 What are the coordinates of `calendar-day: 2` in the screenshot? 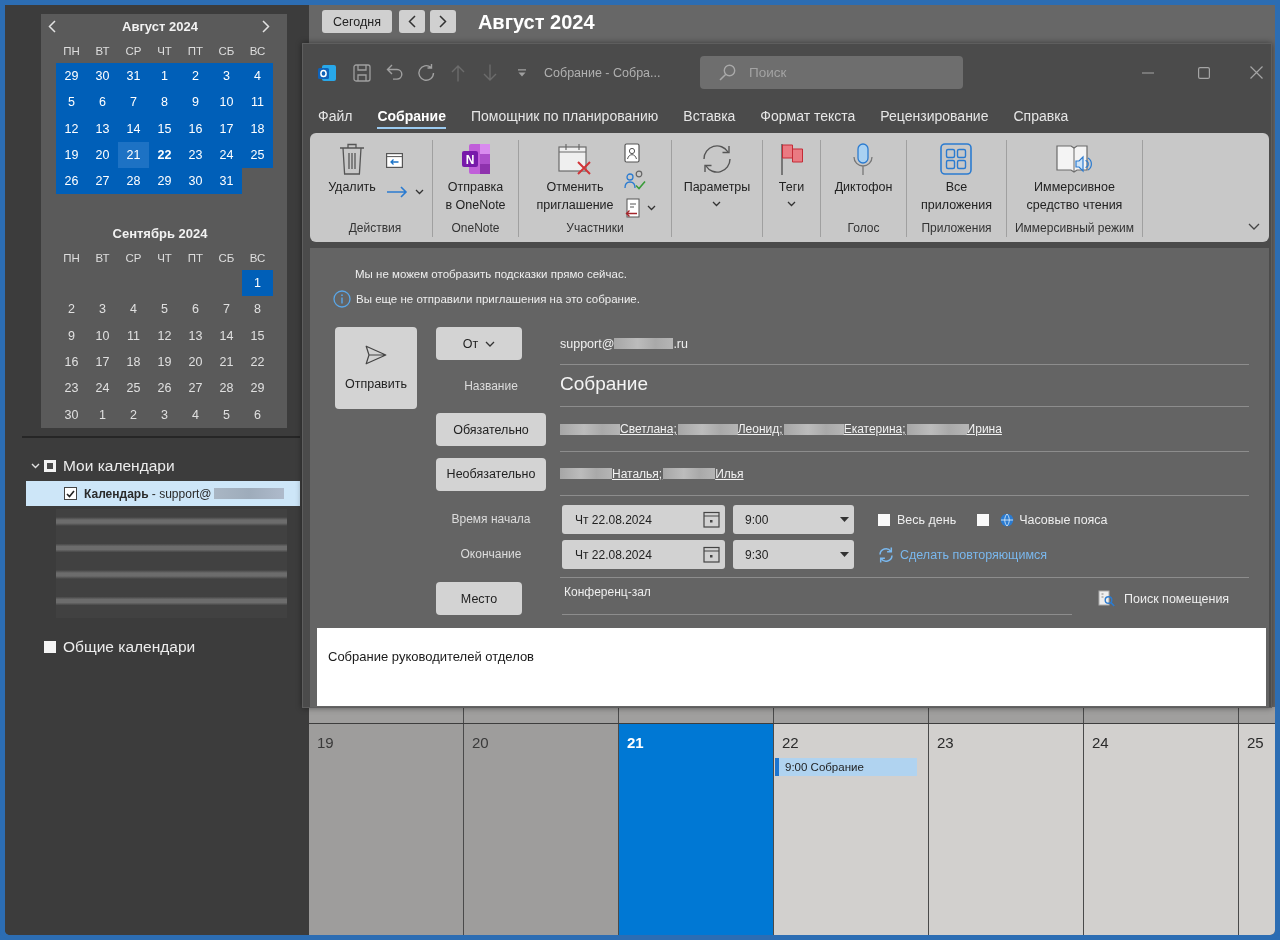 It's located at (133, 414).